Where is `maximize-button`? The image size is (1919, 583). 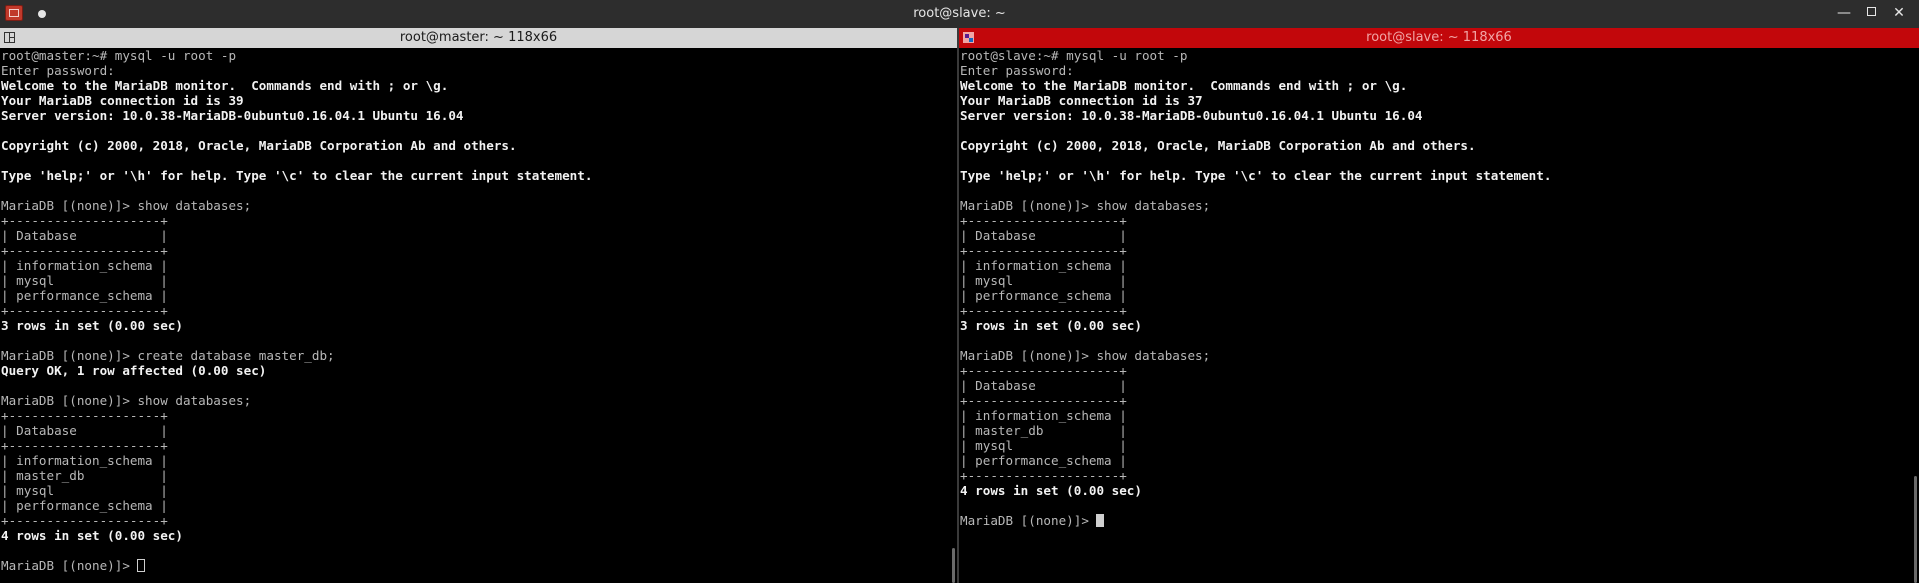 maximize-button is located at coordinates (1871, 13).